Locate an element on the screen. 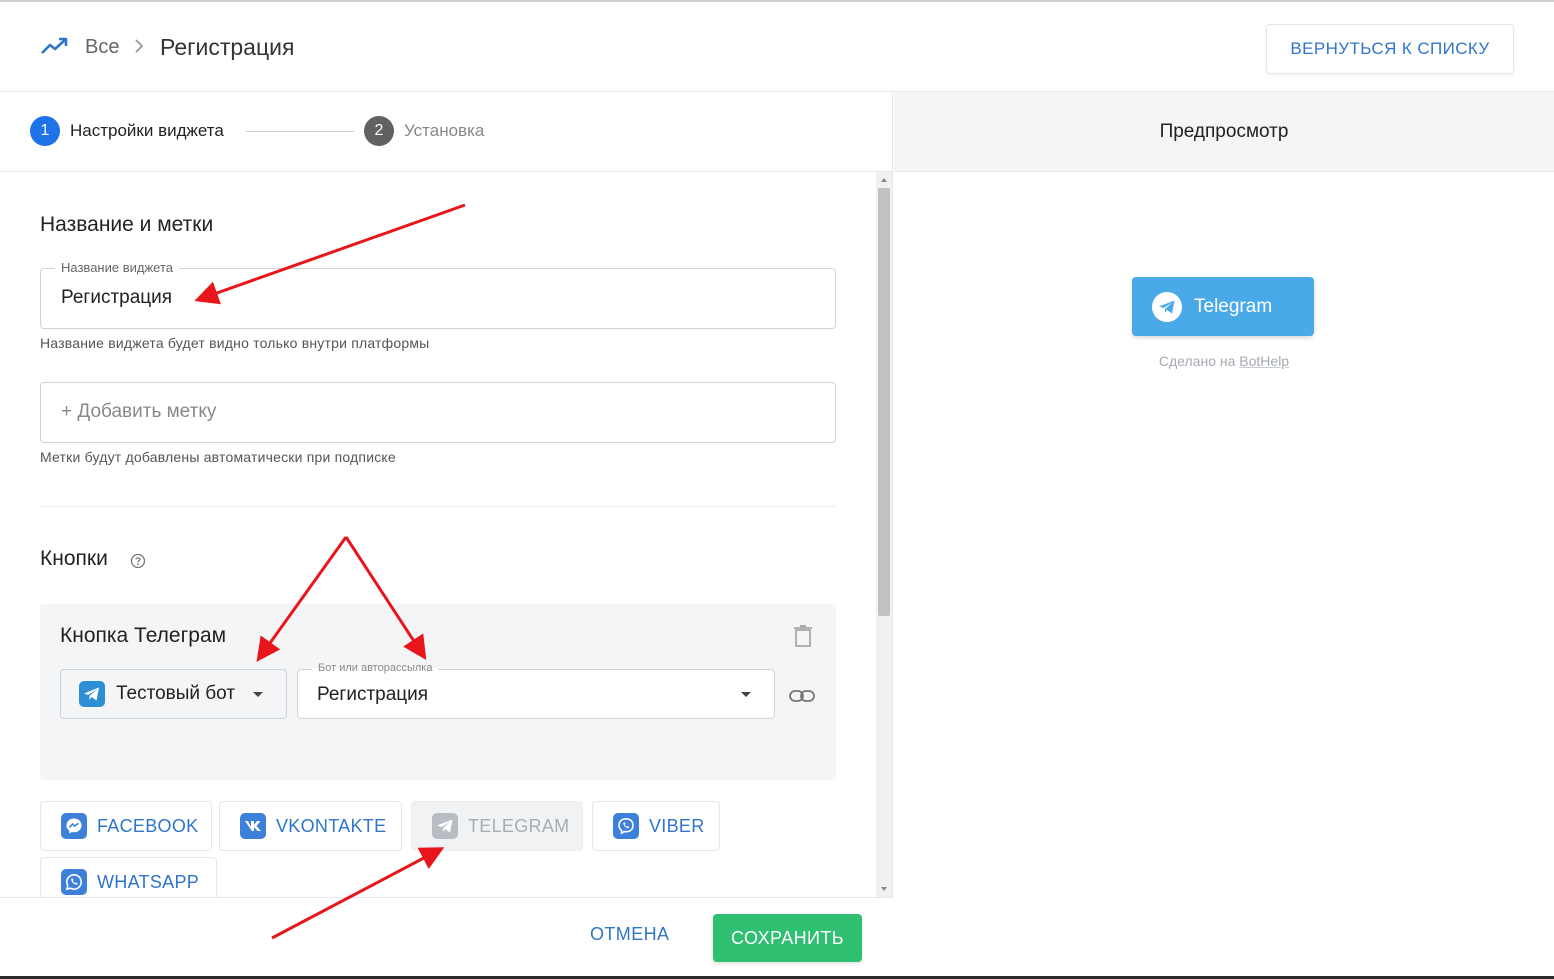 This screenshot has width=1554, height=979. widget-name-legend: Название виджета is located at coordinates (117, 267).